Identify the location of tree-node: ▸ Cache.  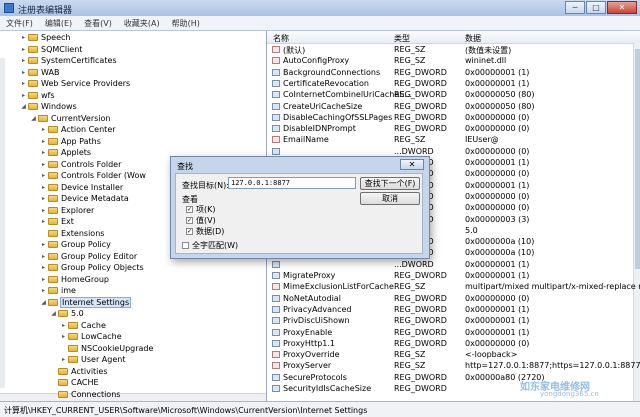
(83, 325).